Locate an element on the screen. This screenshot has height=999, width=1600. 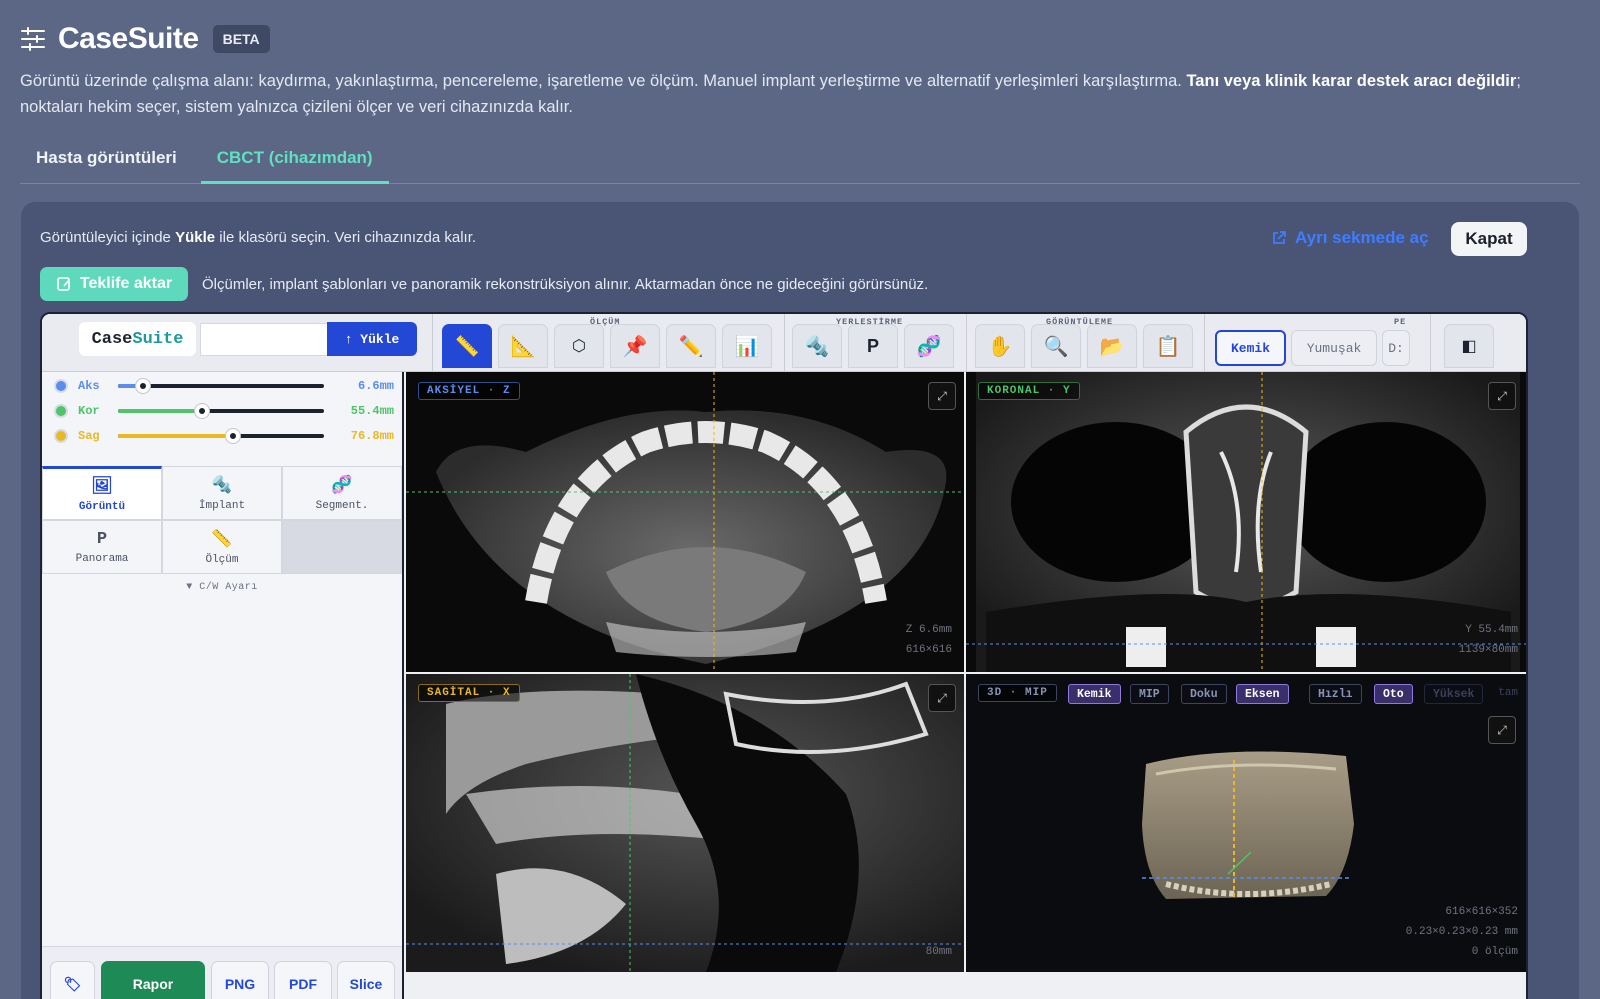
sidebar-tab-implant: 🔩 İmplant is located at coordinates (222, 493).